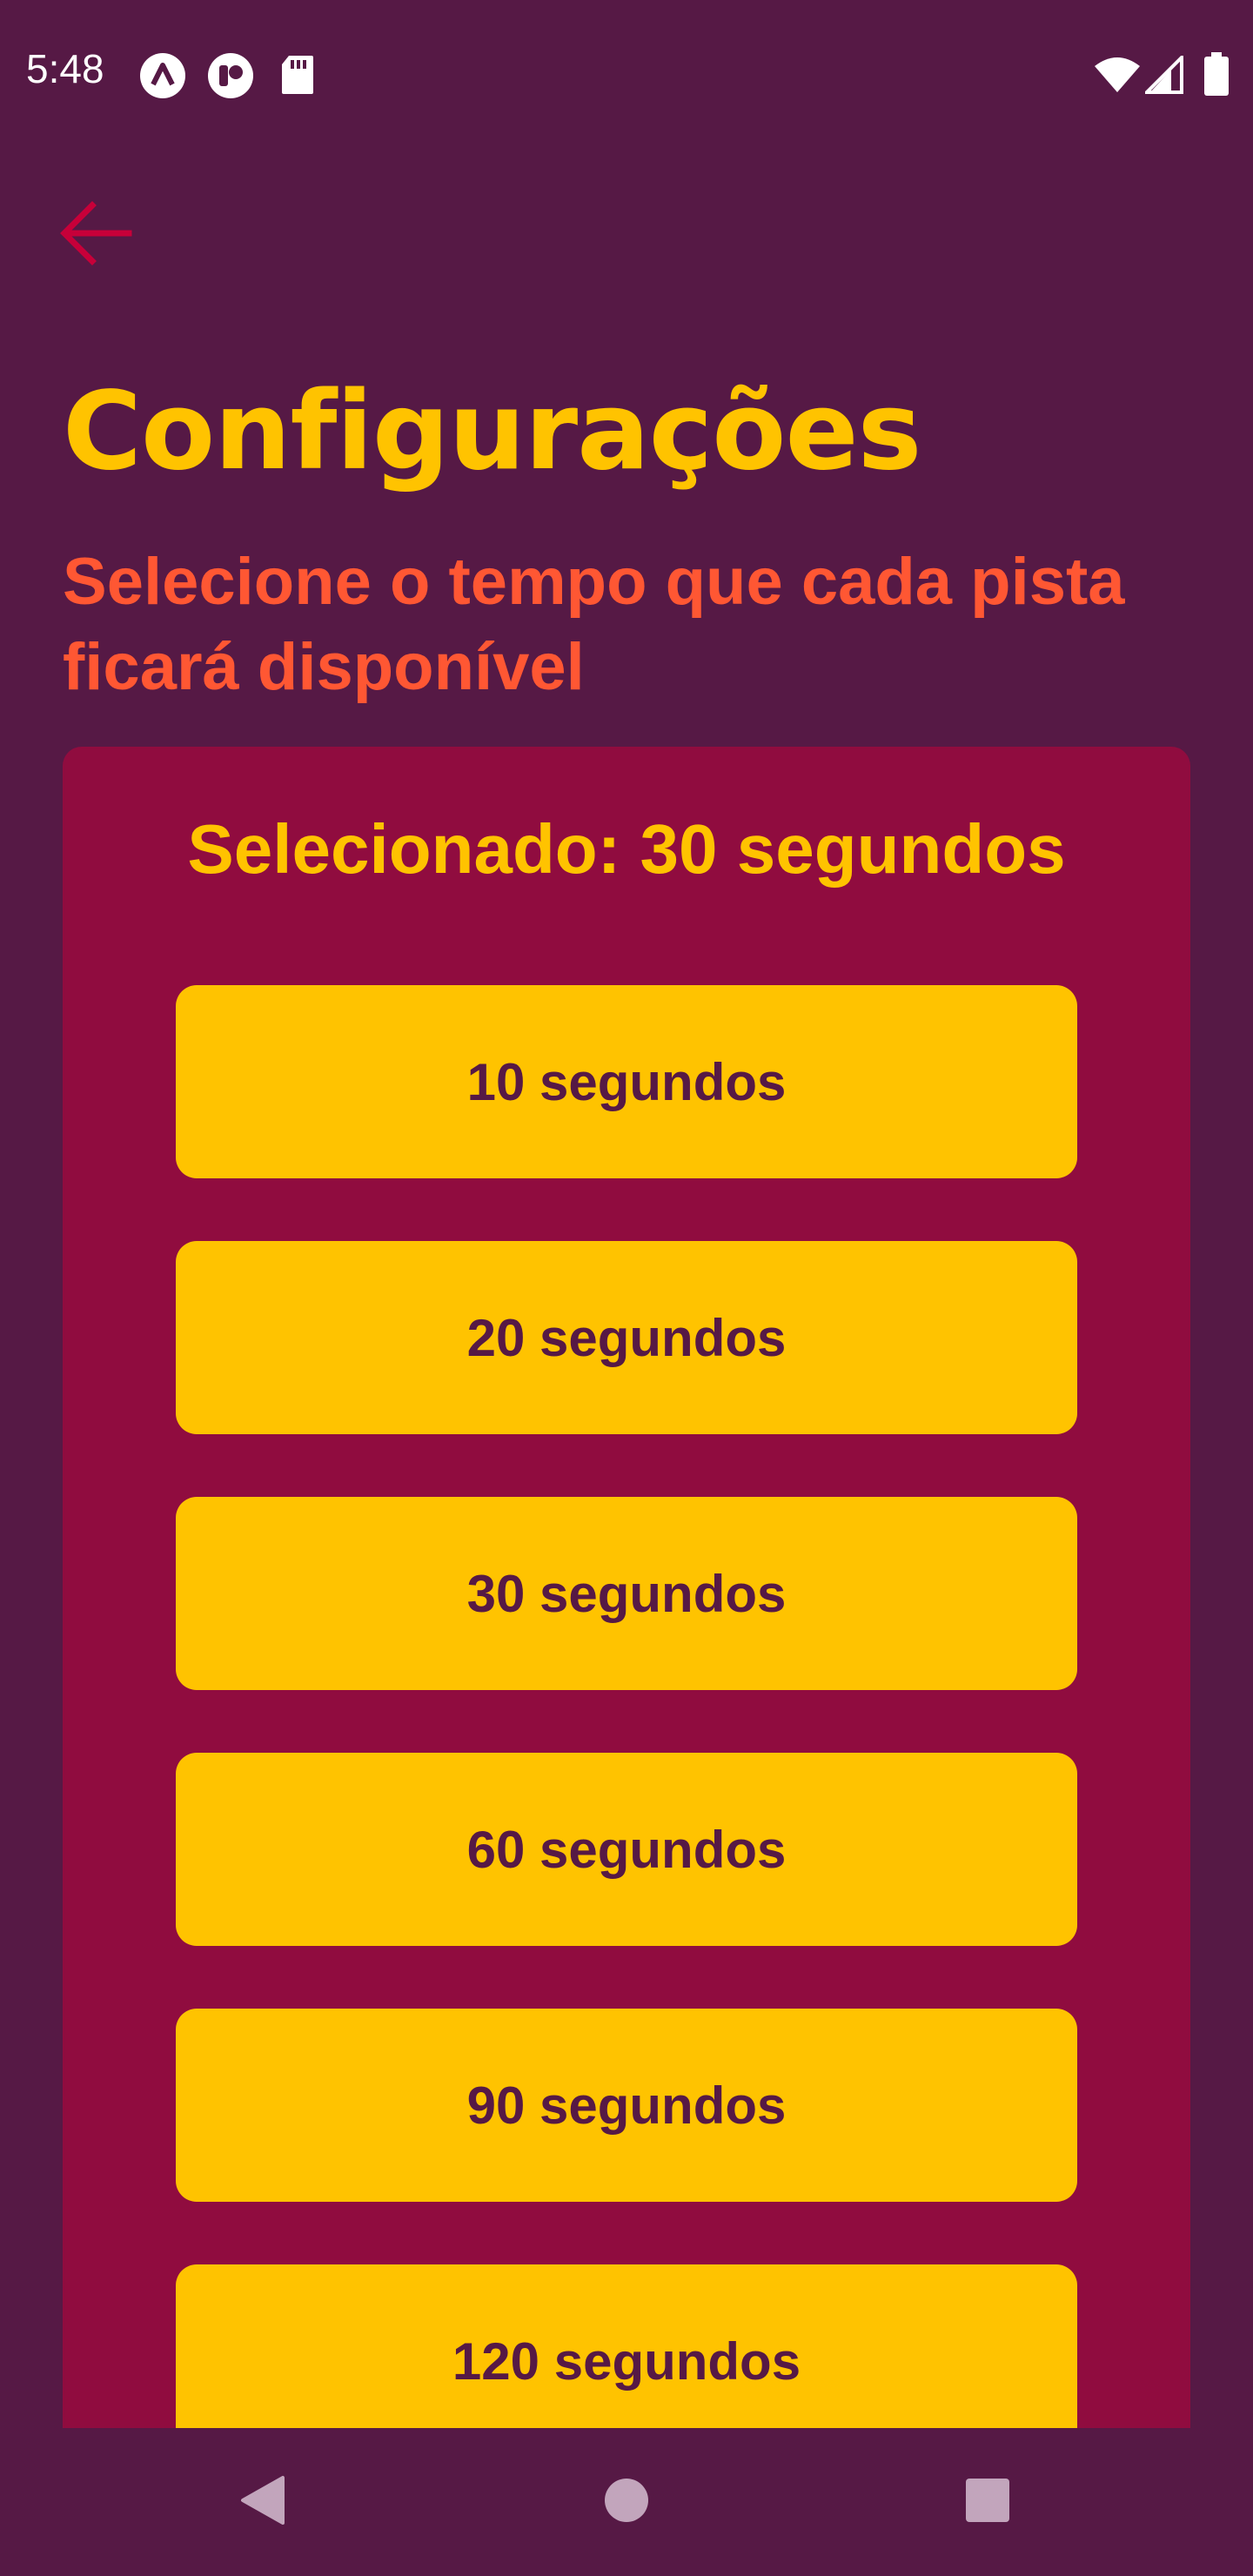  What do you see at coordinates (1117, 77) in the screenshot?
I see `wifi-icon` at bounding box center [1117, 77].